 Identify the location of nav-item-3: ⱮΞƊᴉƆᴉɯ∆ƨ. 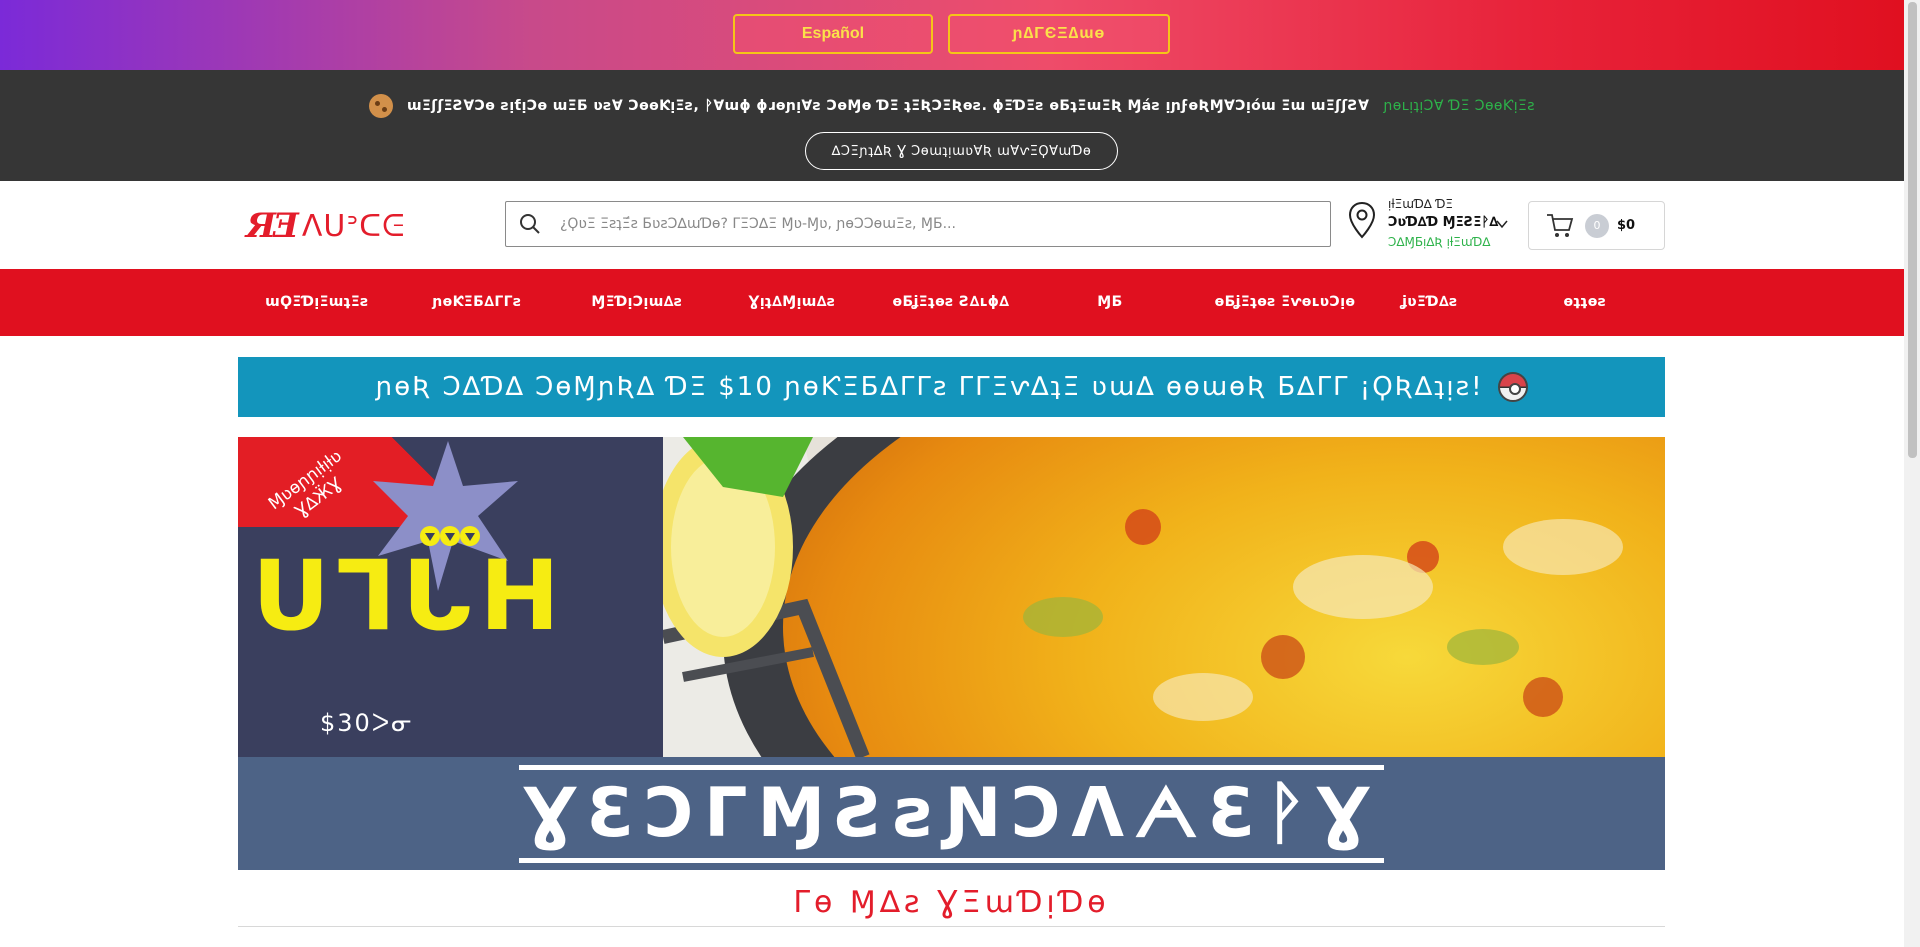
(637, 302).